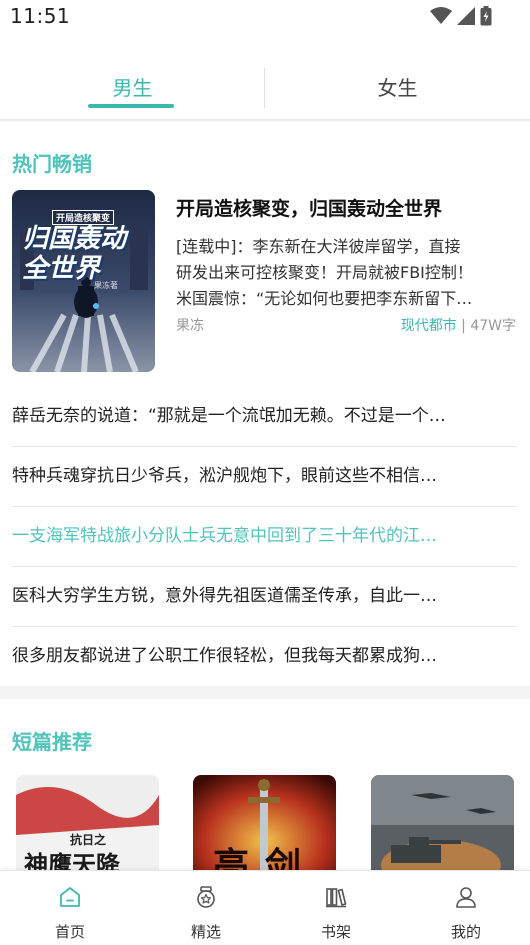 Image resolution: width=530 pixels, height=945 pixels. What do you see at coordinates (206, 897) in the screenshot?
I see `featured-icon` at bounding box center [206, 897].